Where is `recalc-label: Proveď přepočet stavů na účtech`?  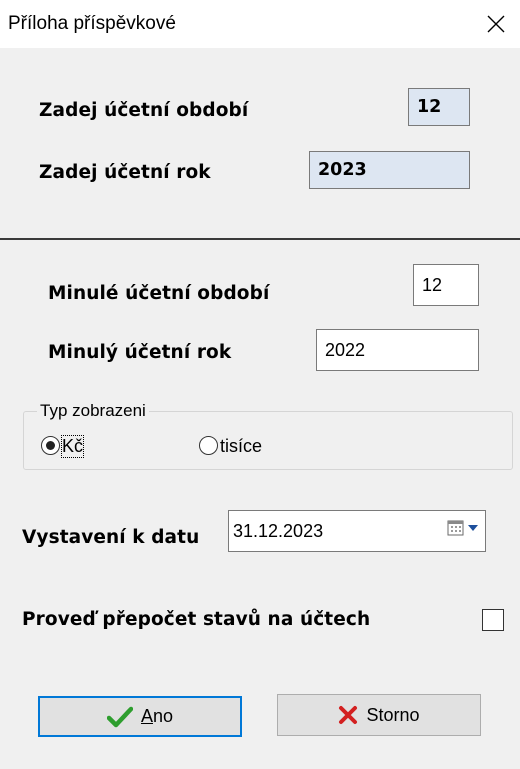 recalc-label: Proveď přepočet stavů na účtech is located at coordinates (196, 619).